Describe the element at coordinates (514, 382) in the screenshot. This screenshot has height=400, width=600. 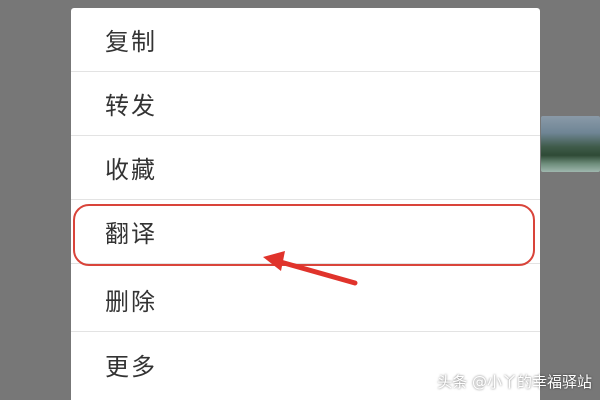
I see `watermark: 头条 @小丫的幸福驿站` at that location.